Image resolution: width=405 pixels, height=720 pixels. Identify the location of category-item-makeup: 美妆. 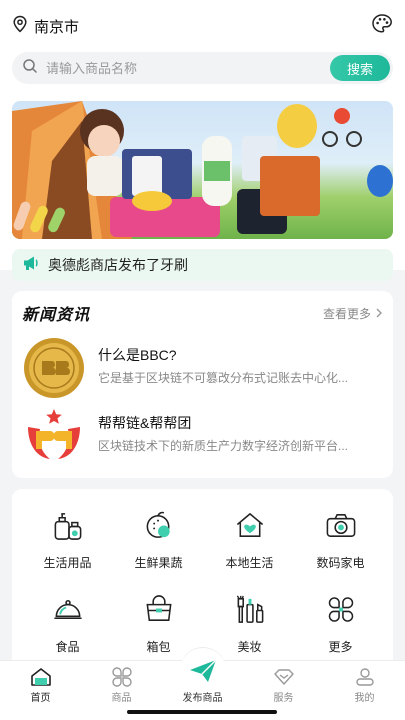
(249, 620).